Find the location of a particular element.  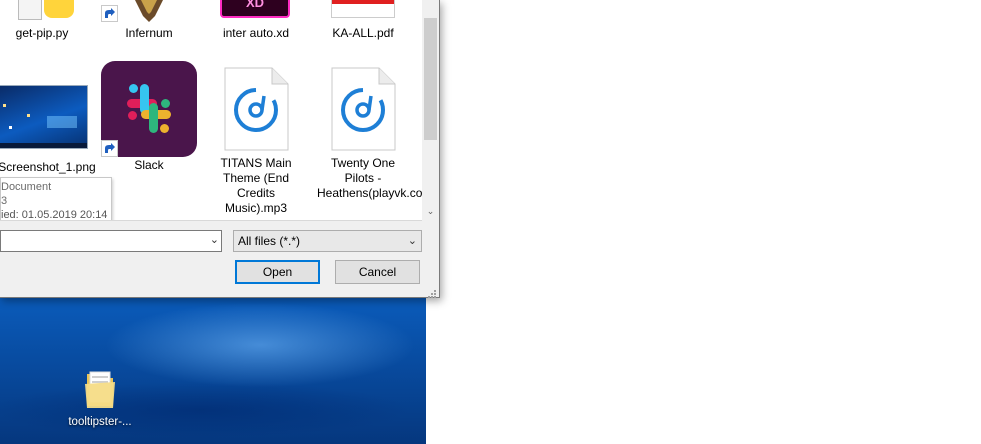

cancel-button: Cancel is located at coordinates (377, 272).